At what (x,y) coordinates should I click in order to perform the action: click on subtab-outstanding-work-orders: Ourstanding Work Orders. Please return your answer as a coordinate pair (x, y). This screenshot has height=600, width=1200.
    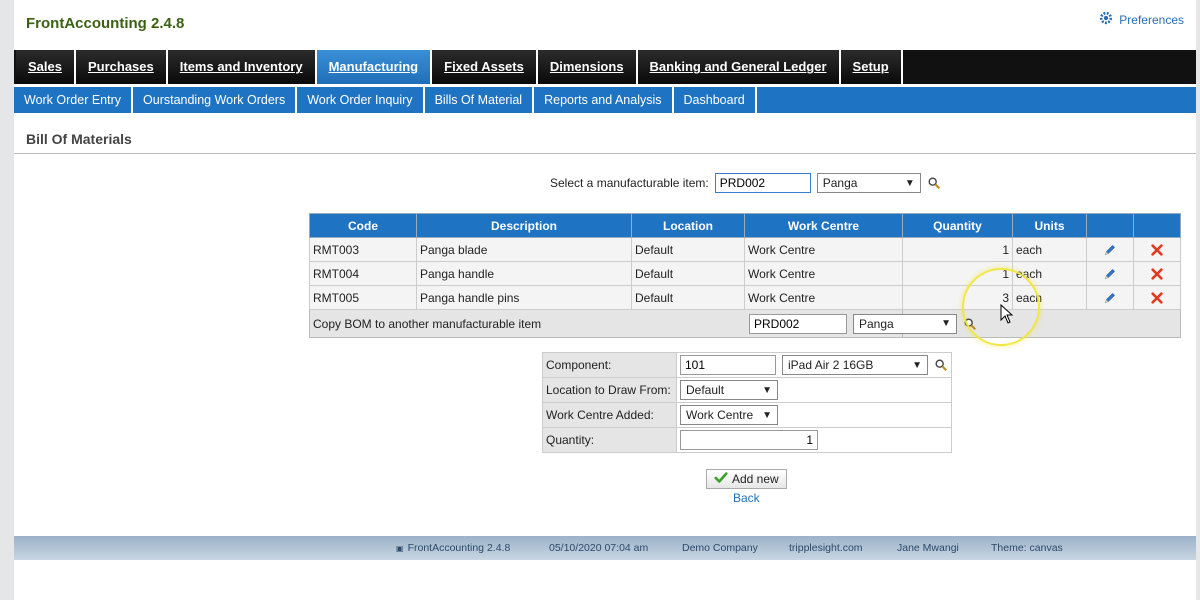
    Looking at the image, I should click on (215, 100).